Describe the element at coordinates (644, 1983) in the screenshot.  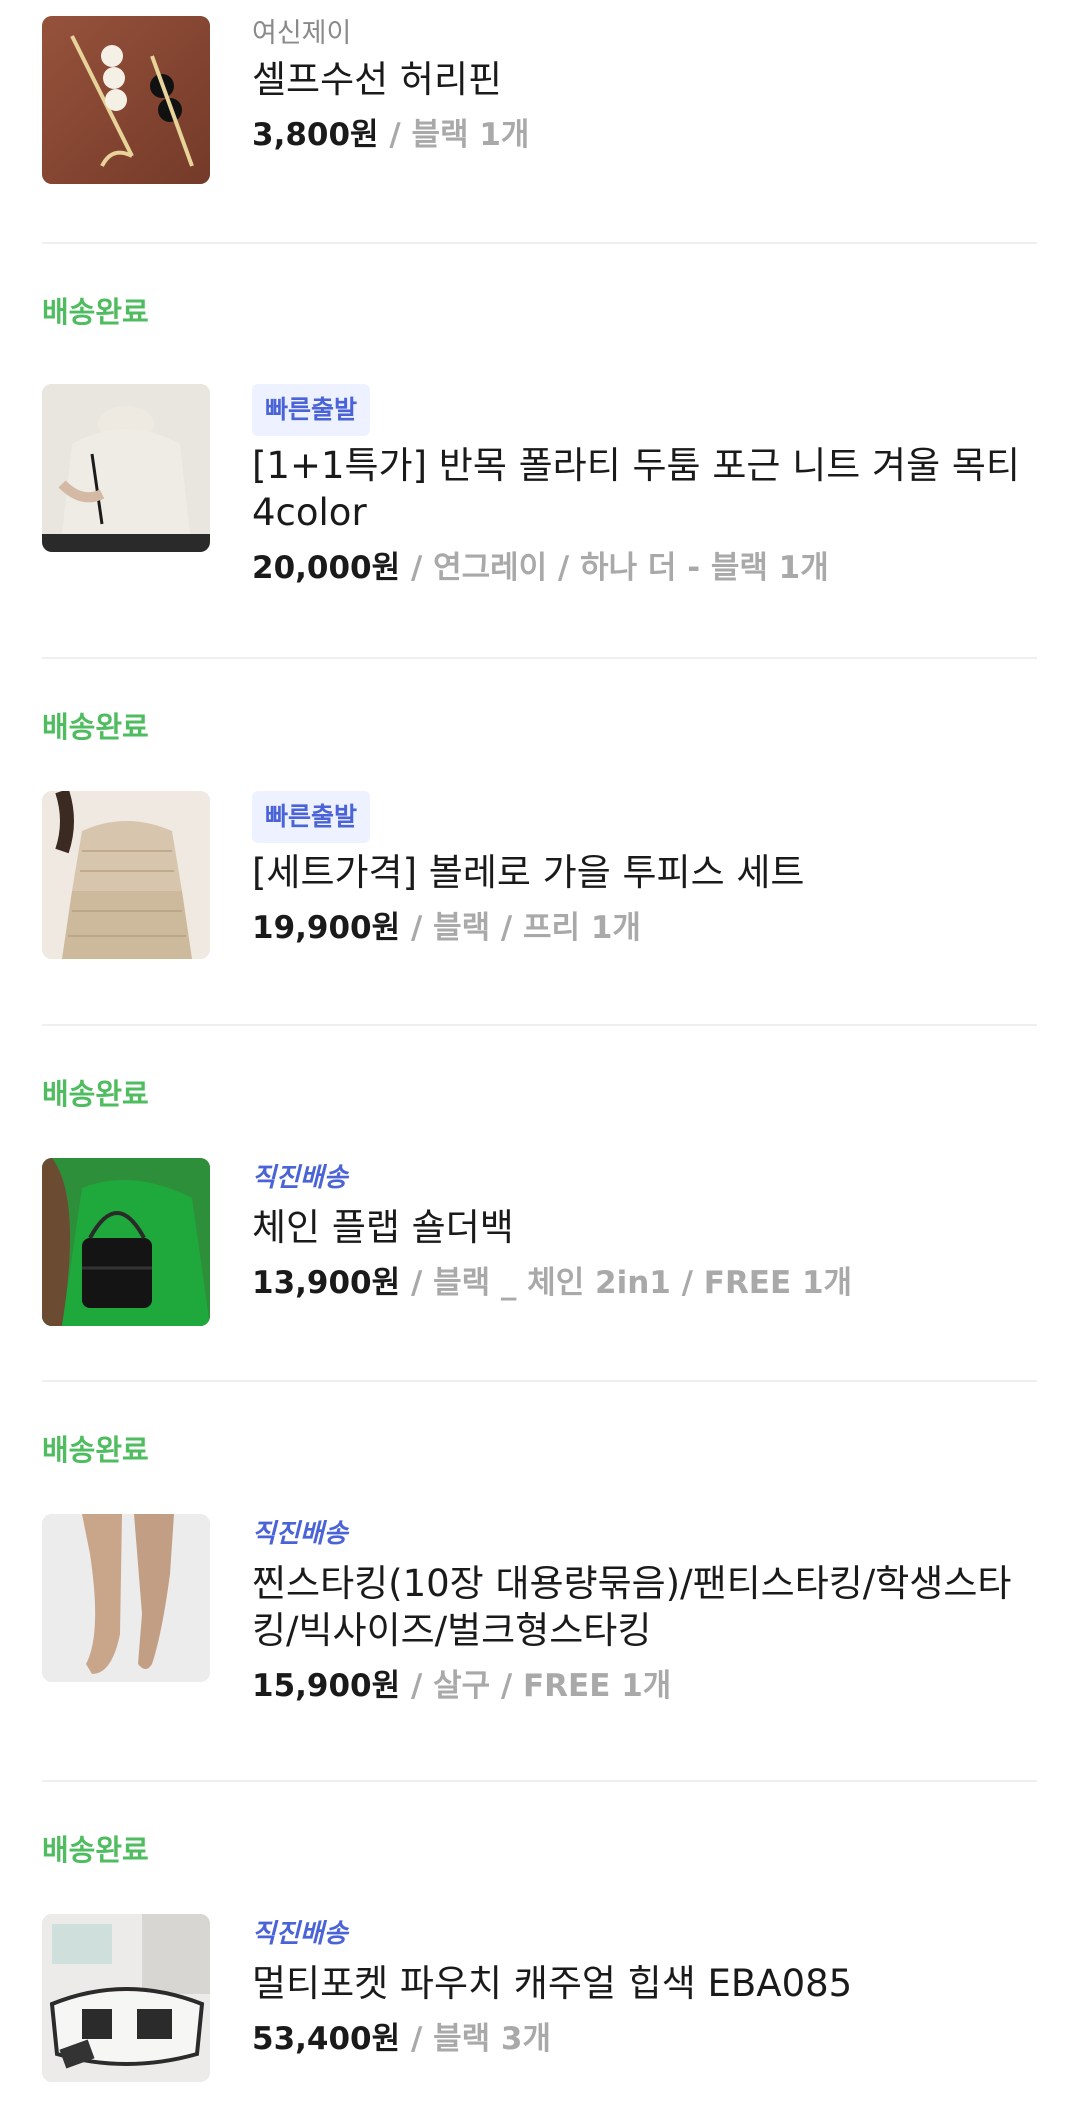
I see `product-title: 멀티포켓 파우치 캐주얼 힙색 EBA085` at that location.